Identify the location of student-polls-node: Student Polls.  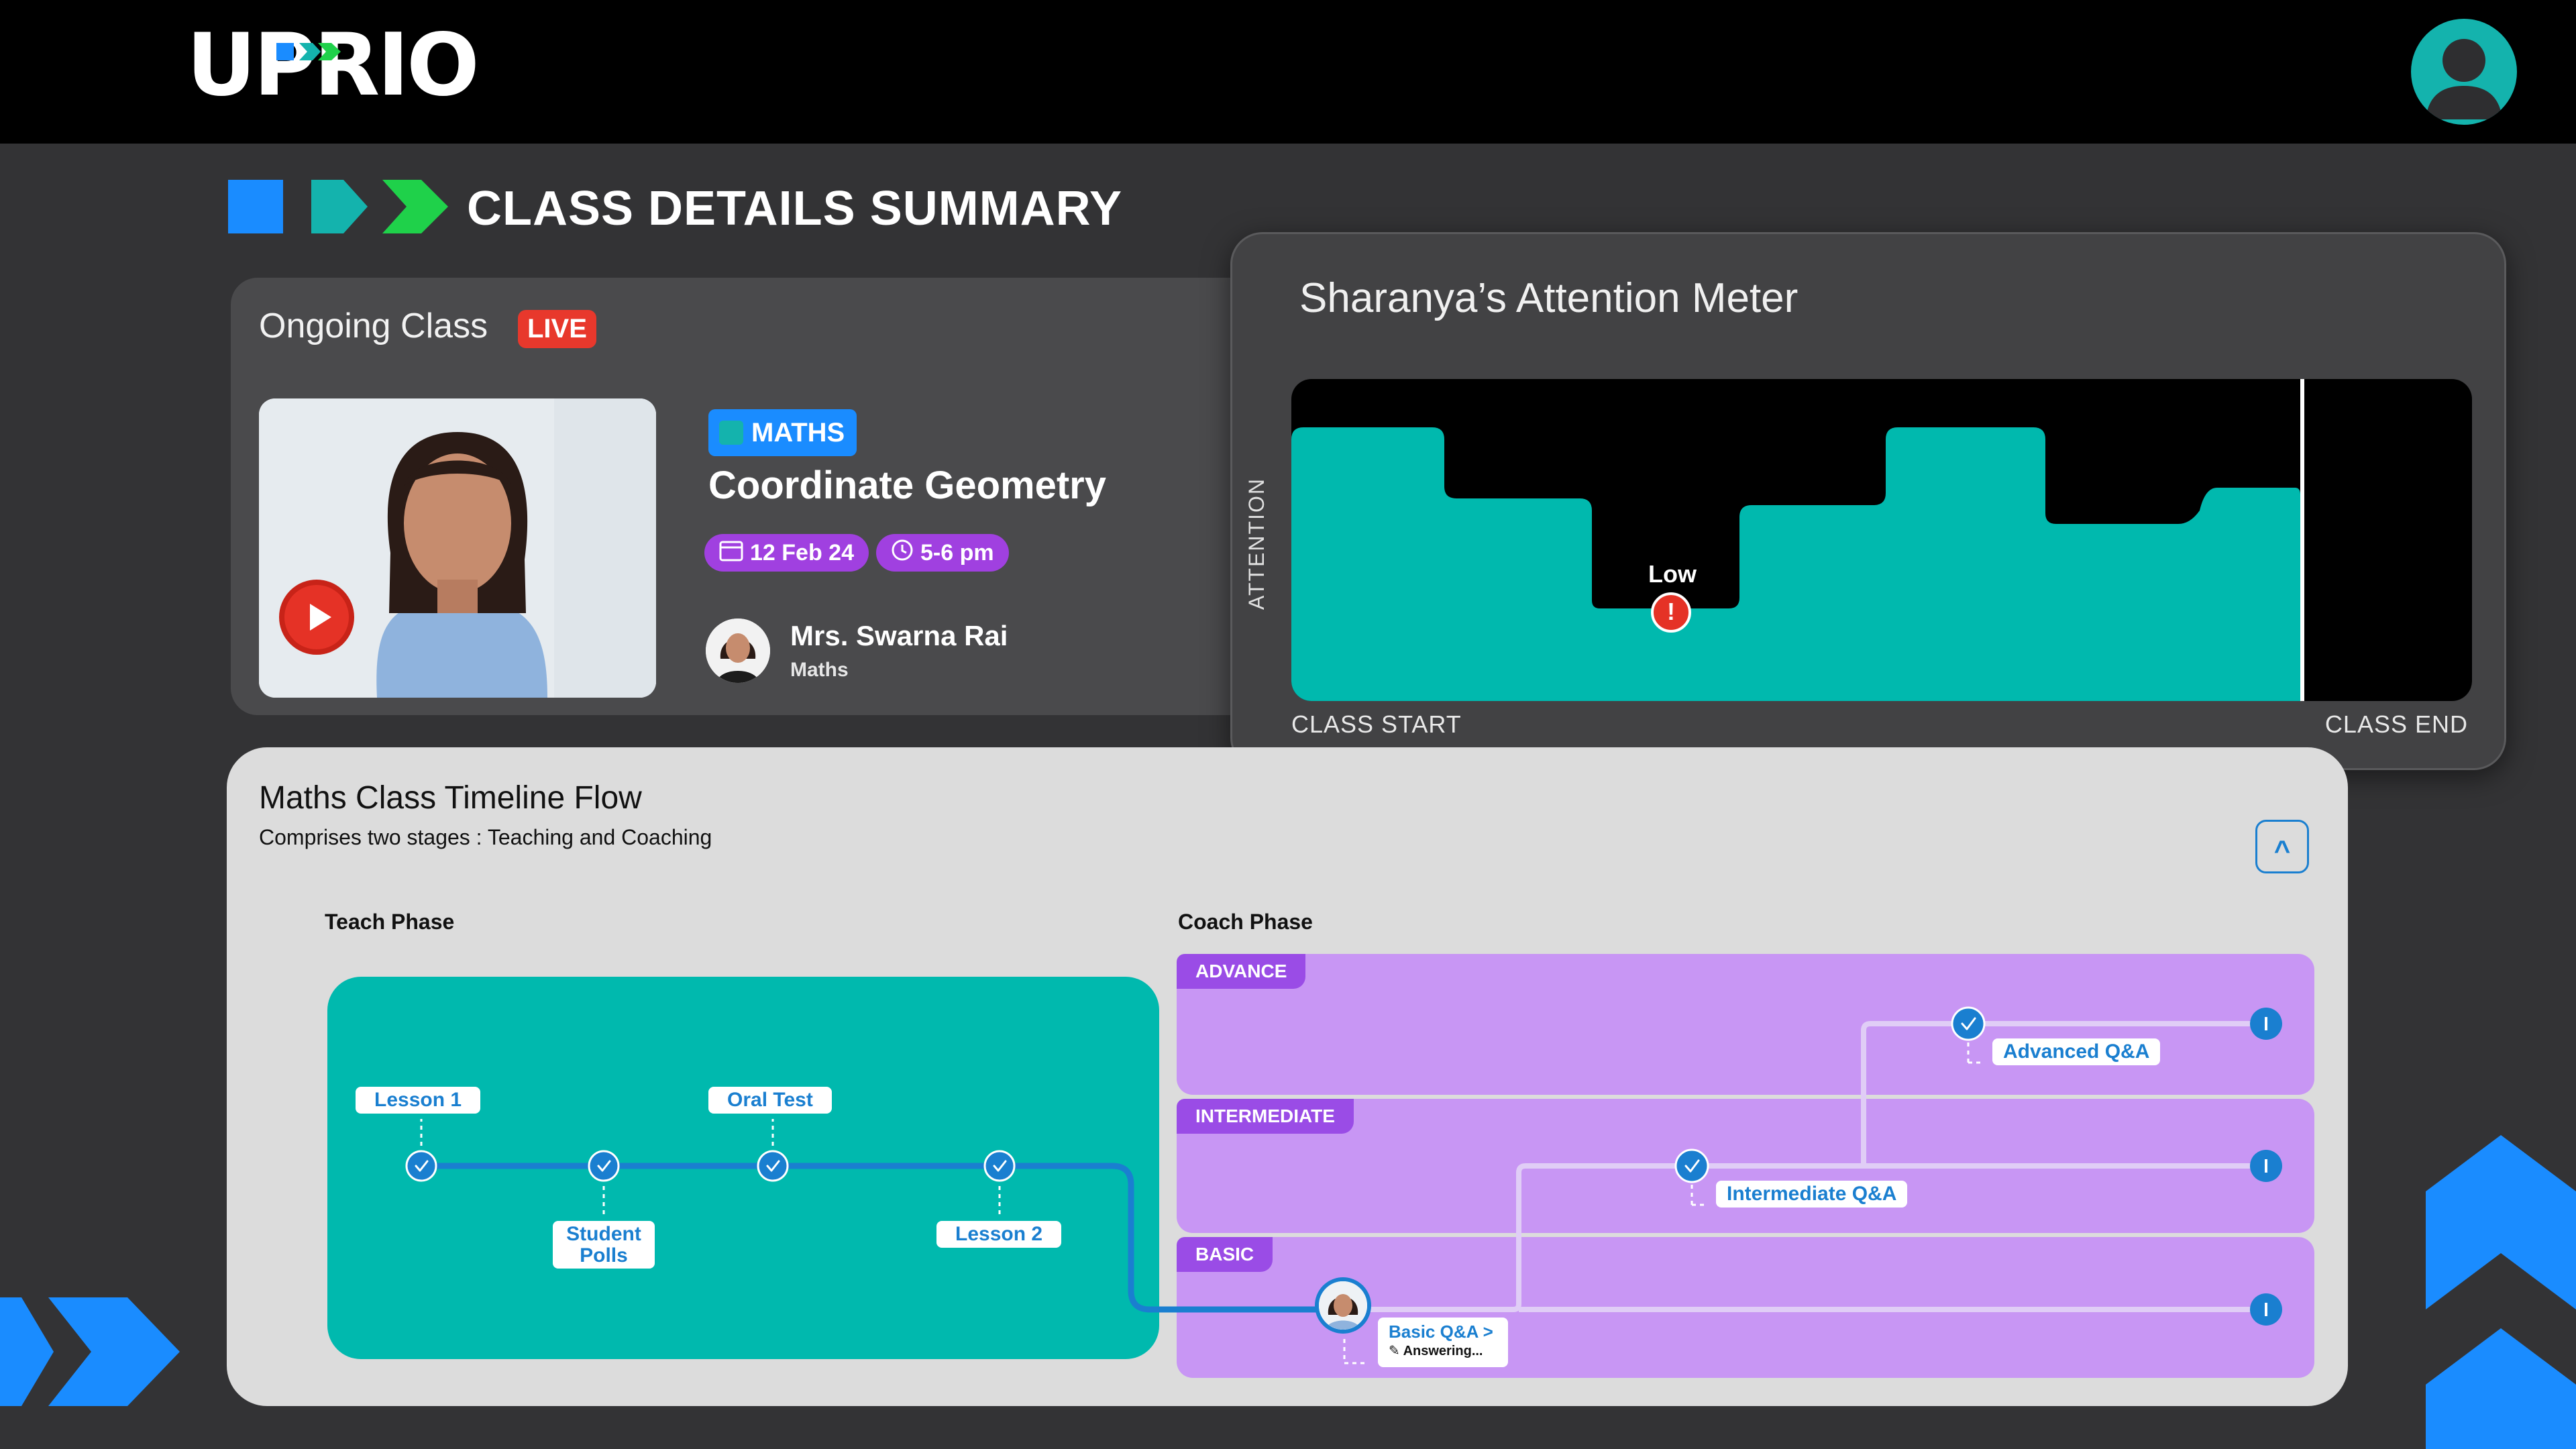
(604, 1245).